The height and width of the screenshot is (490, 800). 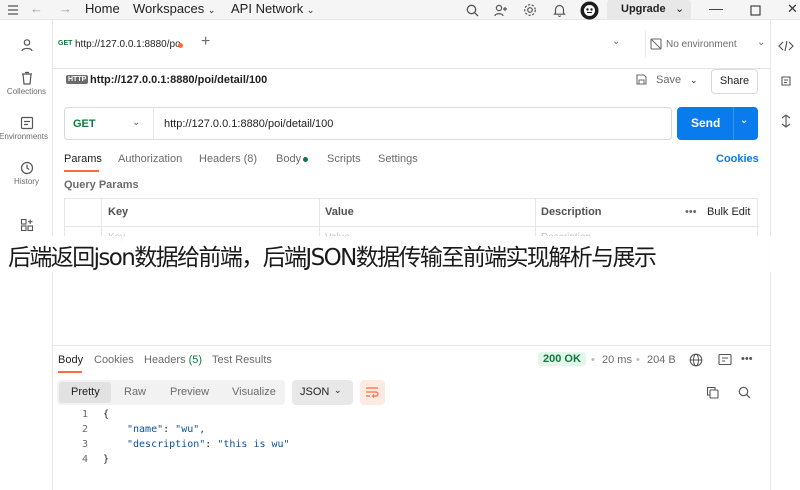 What do you see at coordinates (65, 43) in the screenshot?
I see `tab-method: GET` at bounding box center [65, 43].